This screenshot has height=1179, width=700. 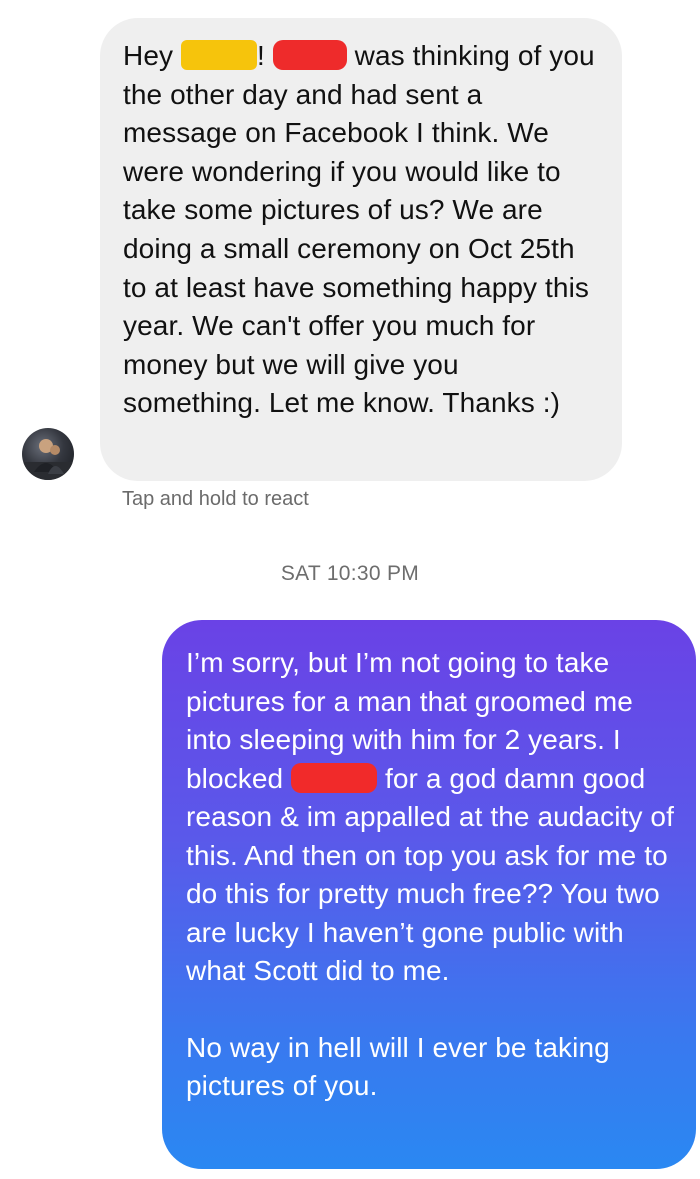 I want to click on contact-avatar, so click(x=48, y=454).